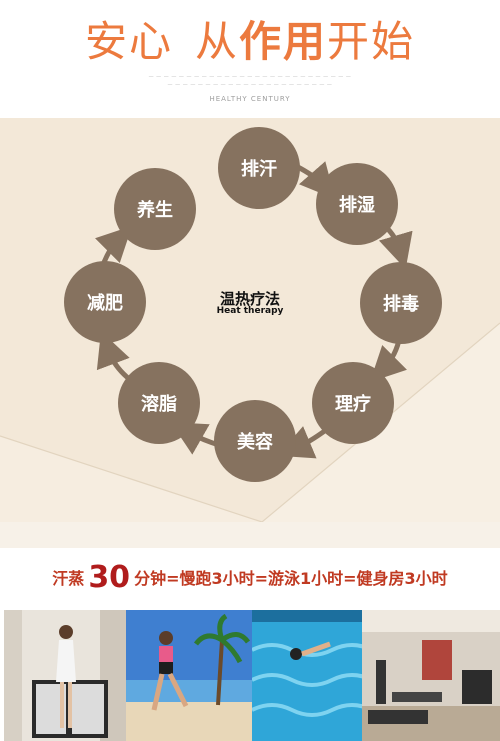 The image size is (500, 741). Describe the element at coordinates (250, 311) in the screenshot. I see `cycle-center-sub: Heat therapy` at that location.